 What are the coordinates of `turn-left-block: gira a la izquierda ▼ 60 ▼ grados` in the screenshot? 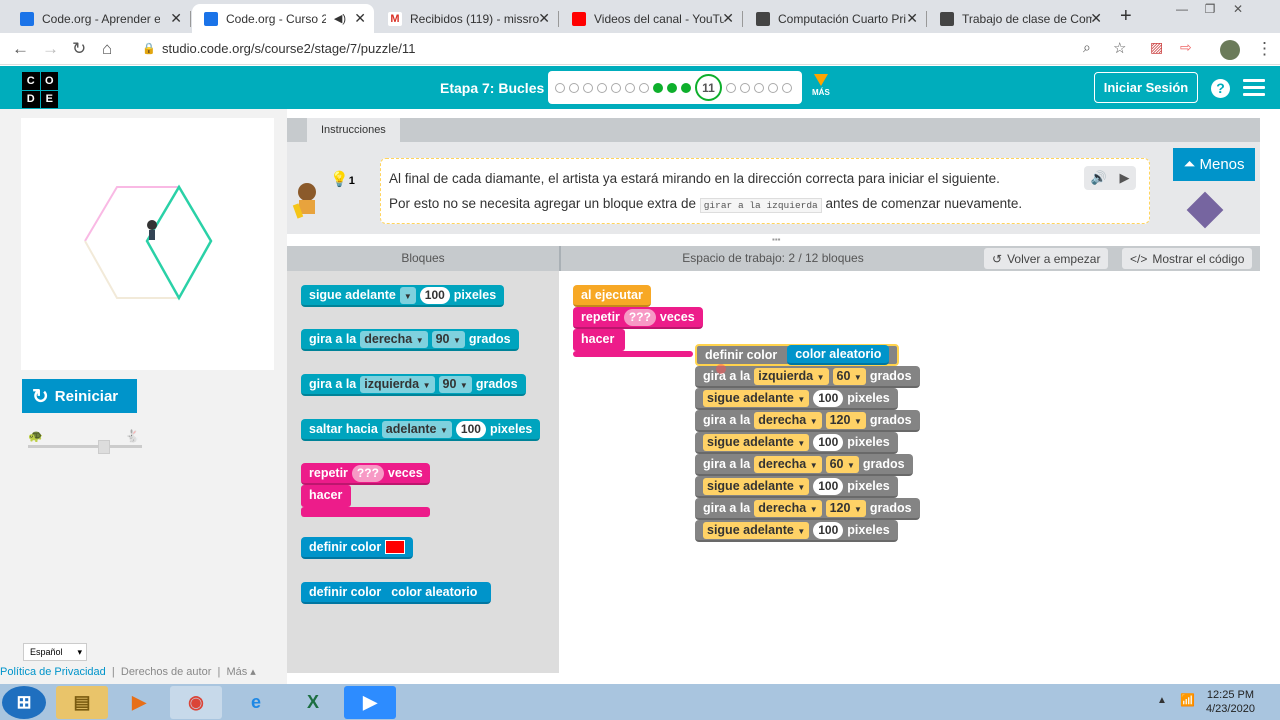 It's located at (807, 377).